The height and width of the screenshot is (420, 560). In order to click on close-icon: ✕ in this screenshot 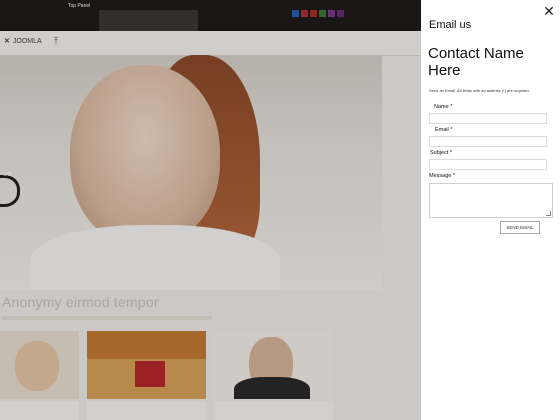, I will do `click(549, 11)`.